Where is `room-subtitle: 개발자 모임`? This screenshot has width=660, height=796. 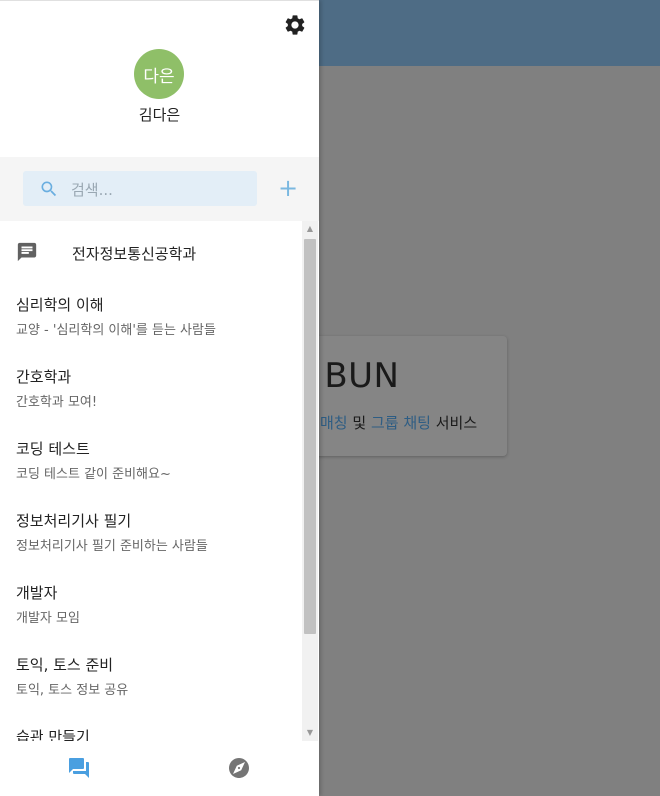 room-subtitle: 개발자 모임 is located at coordinates (48, 618).